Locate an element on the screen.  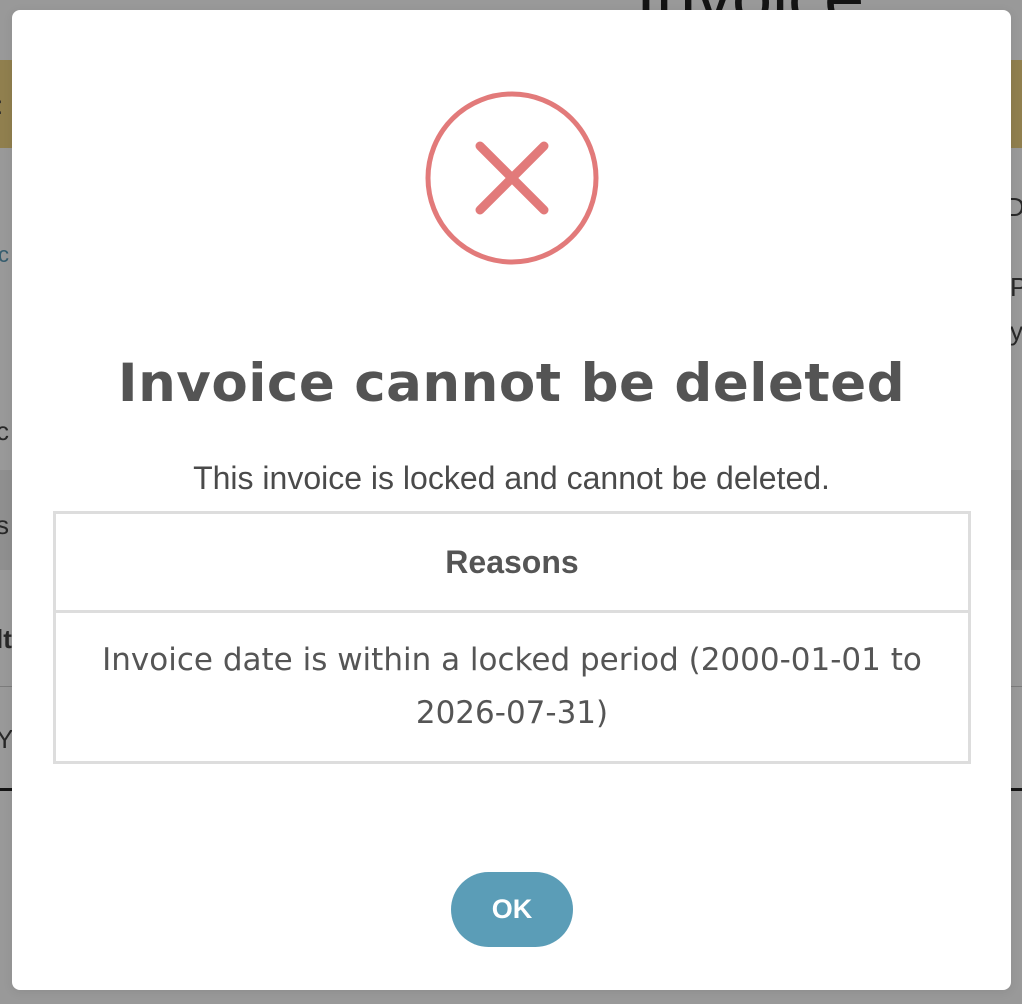
ok-button: OK is located at coordinates (512, 909).